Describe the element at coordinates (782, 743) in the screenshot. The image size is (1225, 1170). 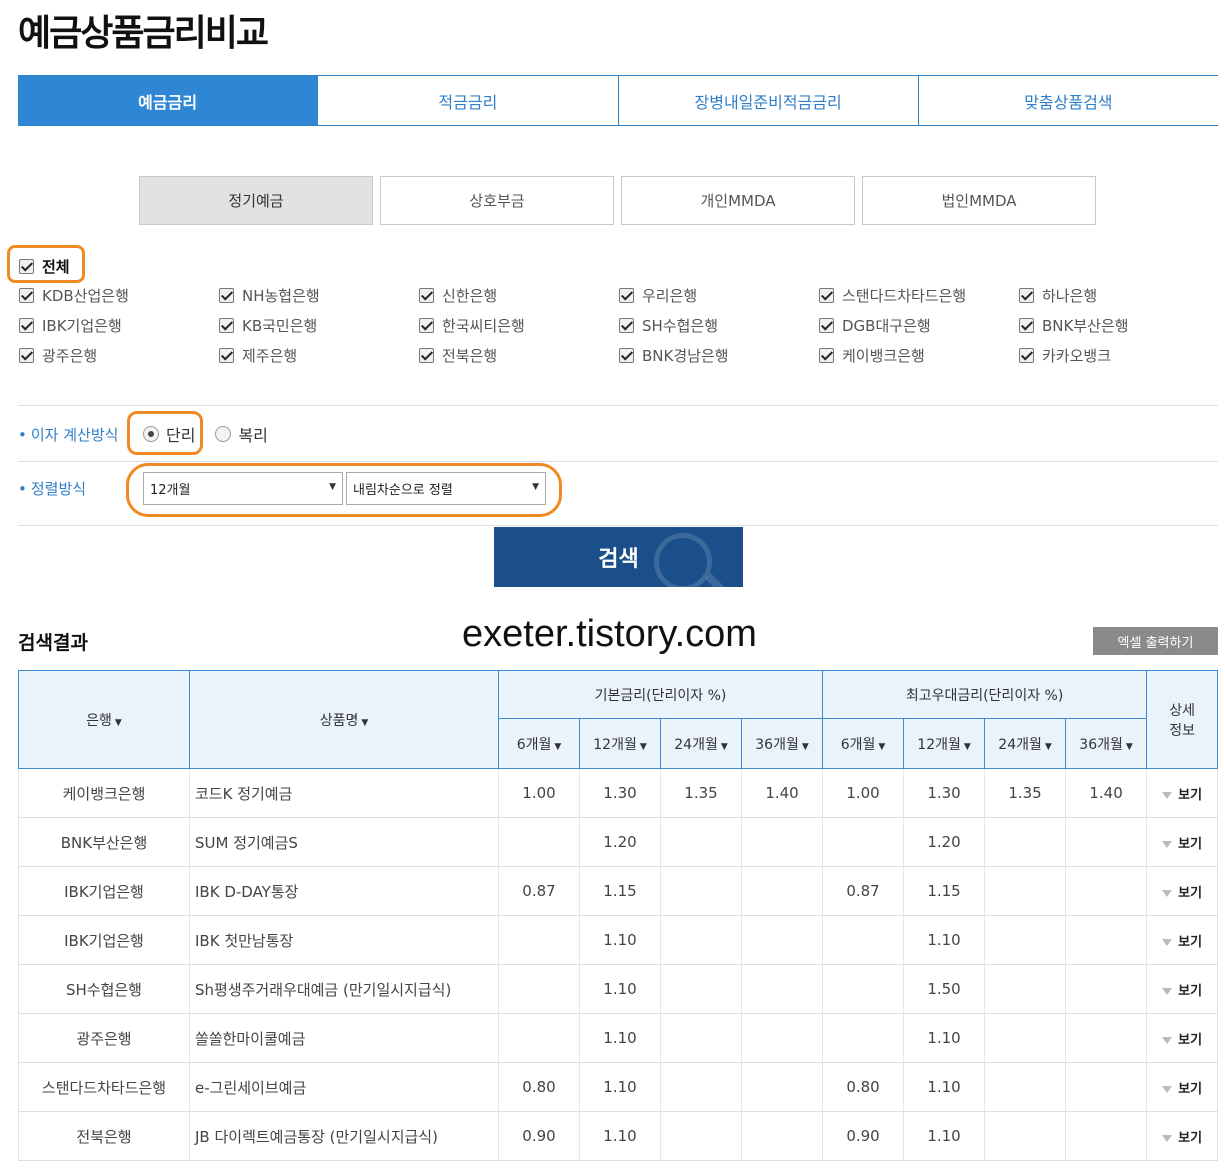
I see `column-header-base-3: 36개월 ▼` at that location.